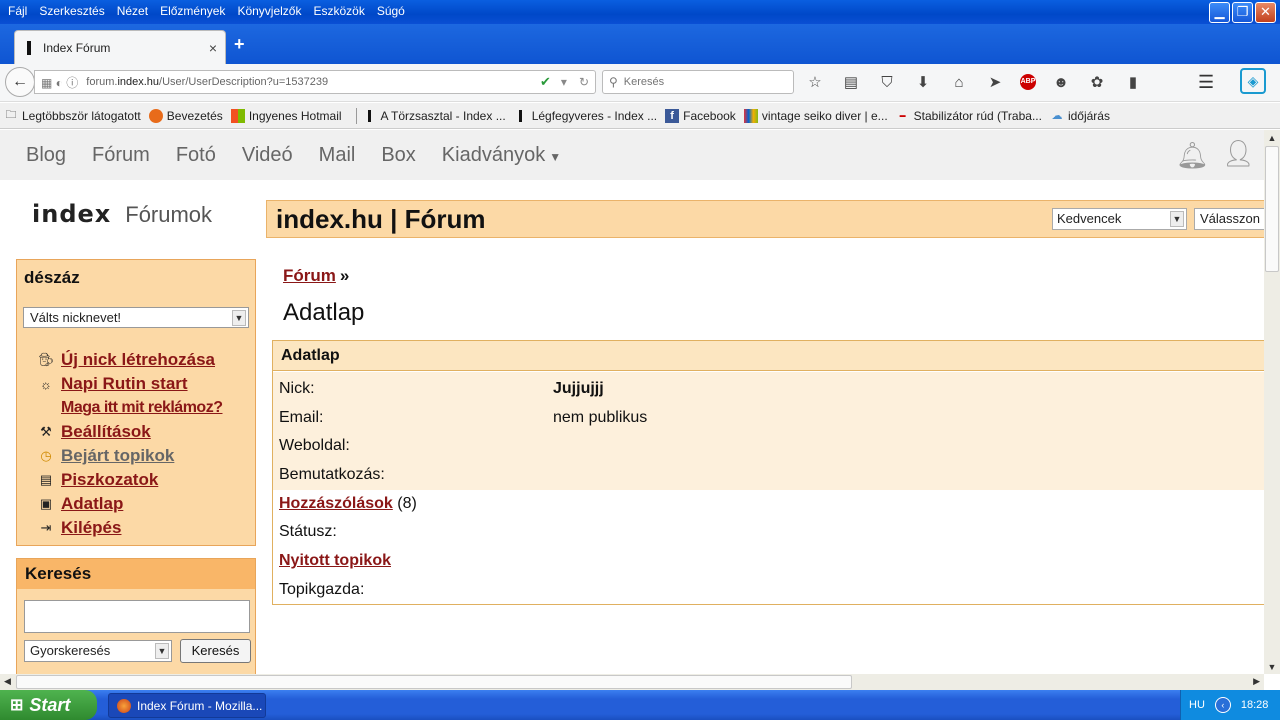 The width and height of the screenshot is (1280, 720). Describe the element at coordinates (923, 82) in the screenshot. I see `download-icon: ⬇` at that location.